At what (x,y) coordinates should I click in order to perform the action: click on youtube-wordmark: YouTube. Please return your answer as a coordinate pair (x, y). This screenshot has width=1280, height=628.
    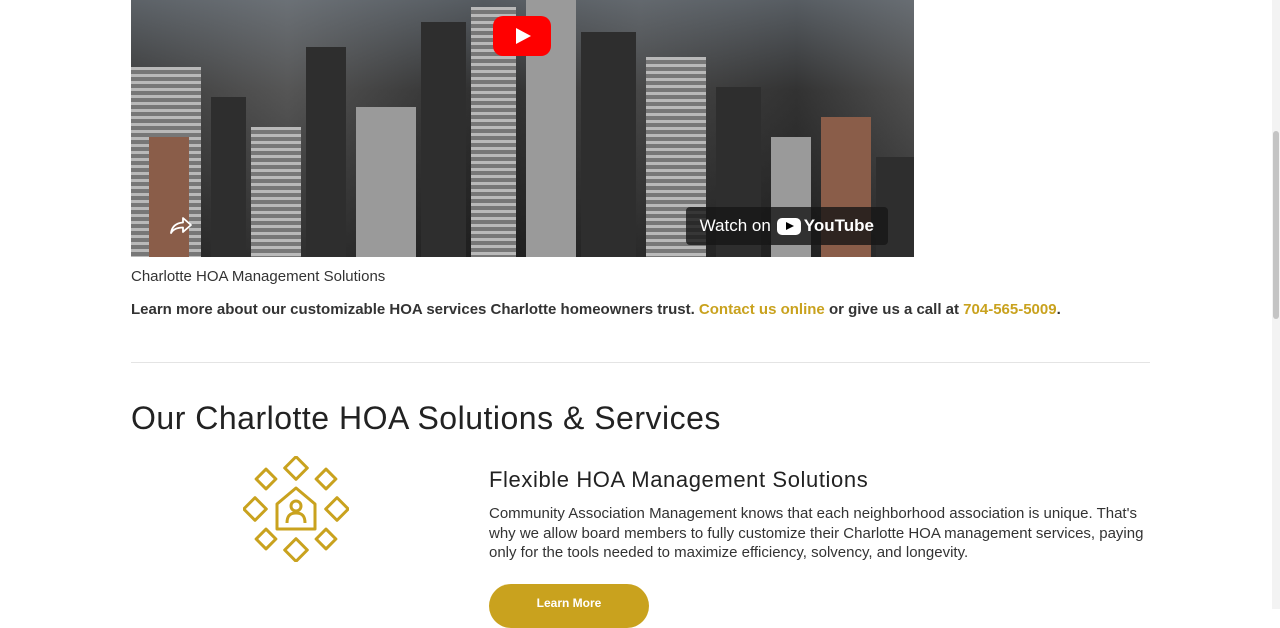
    Looking at the image, I should click on (838, 225).